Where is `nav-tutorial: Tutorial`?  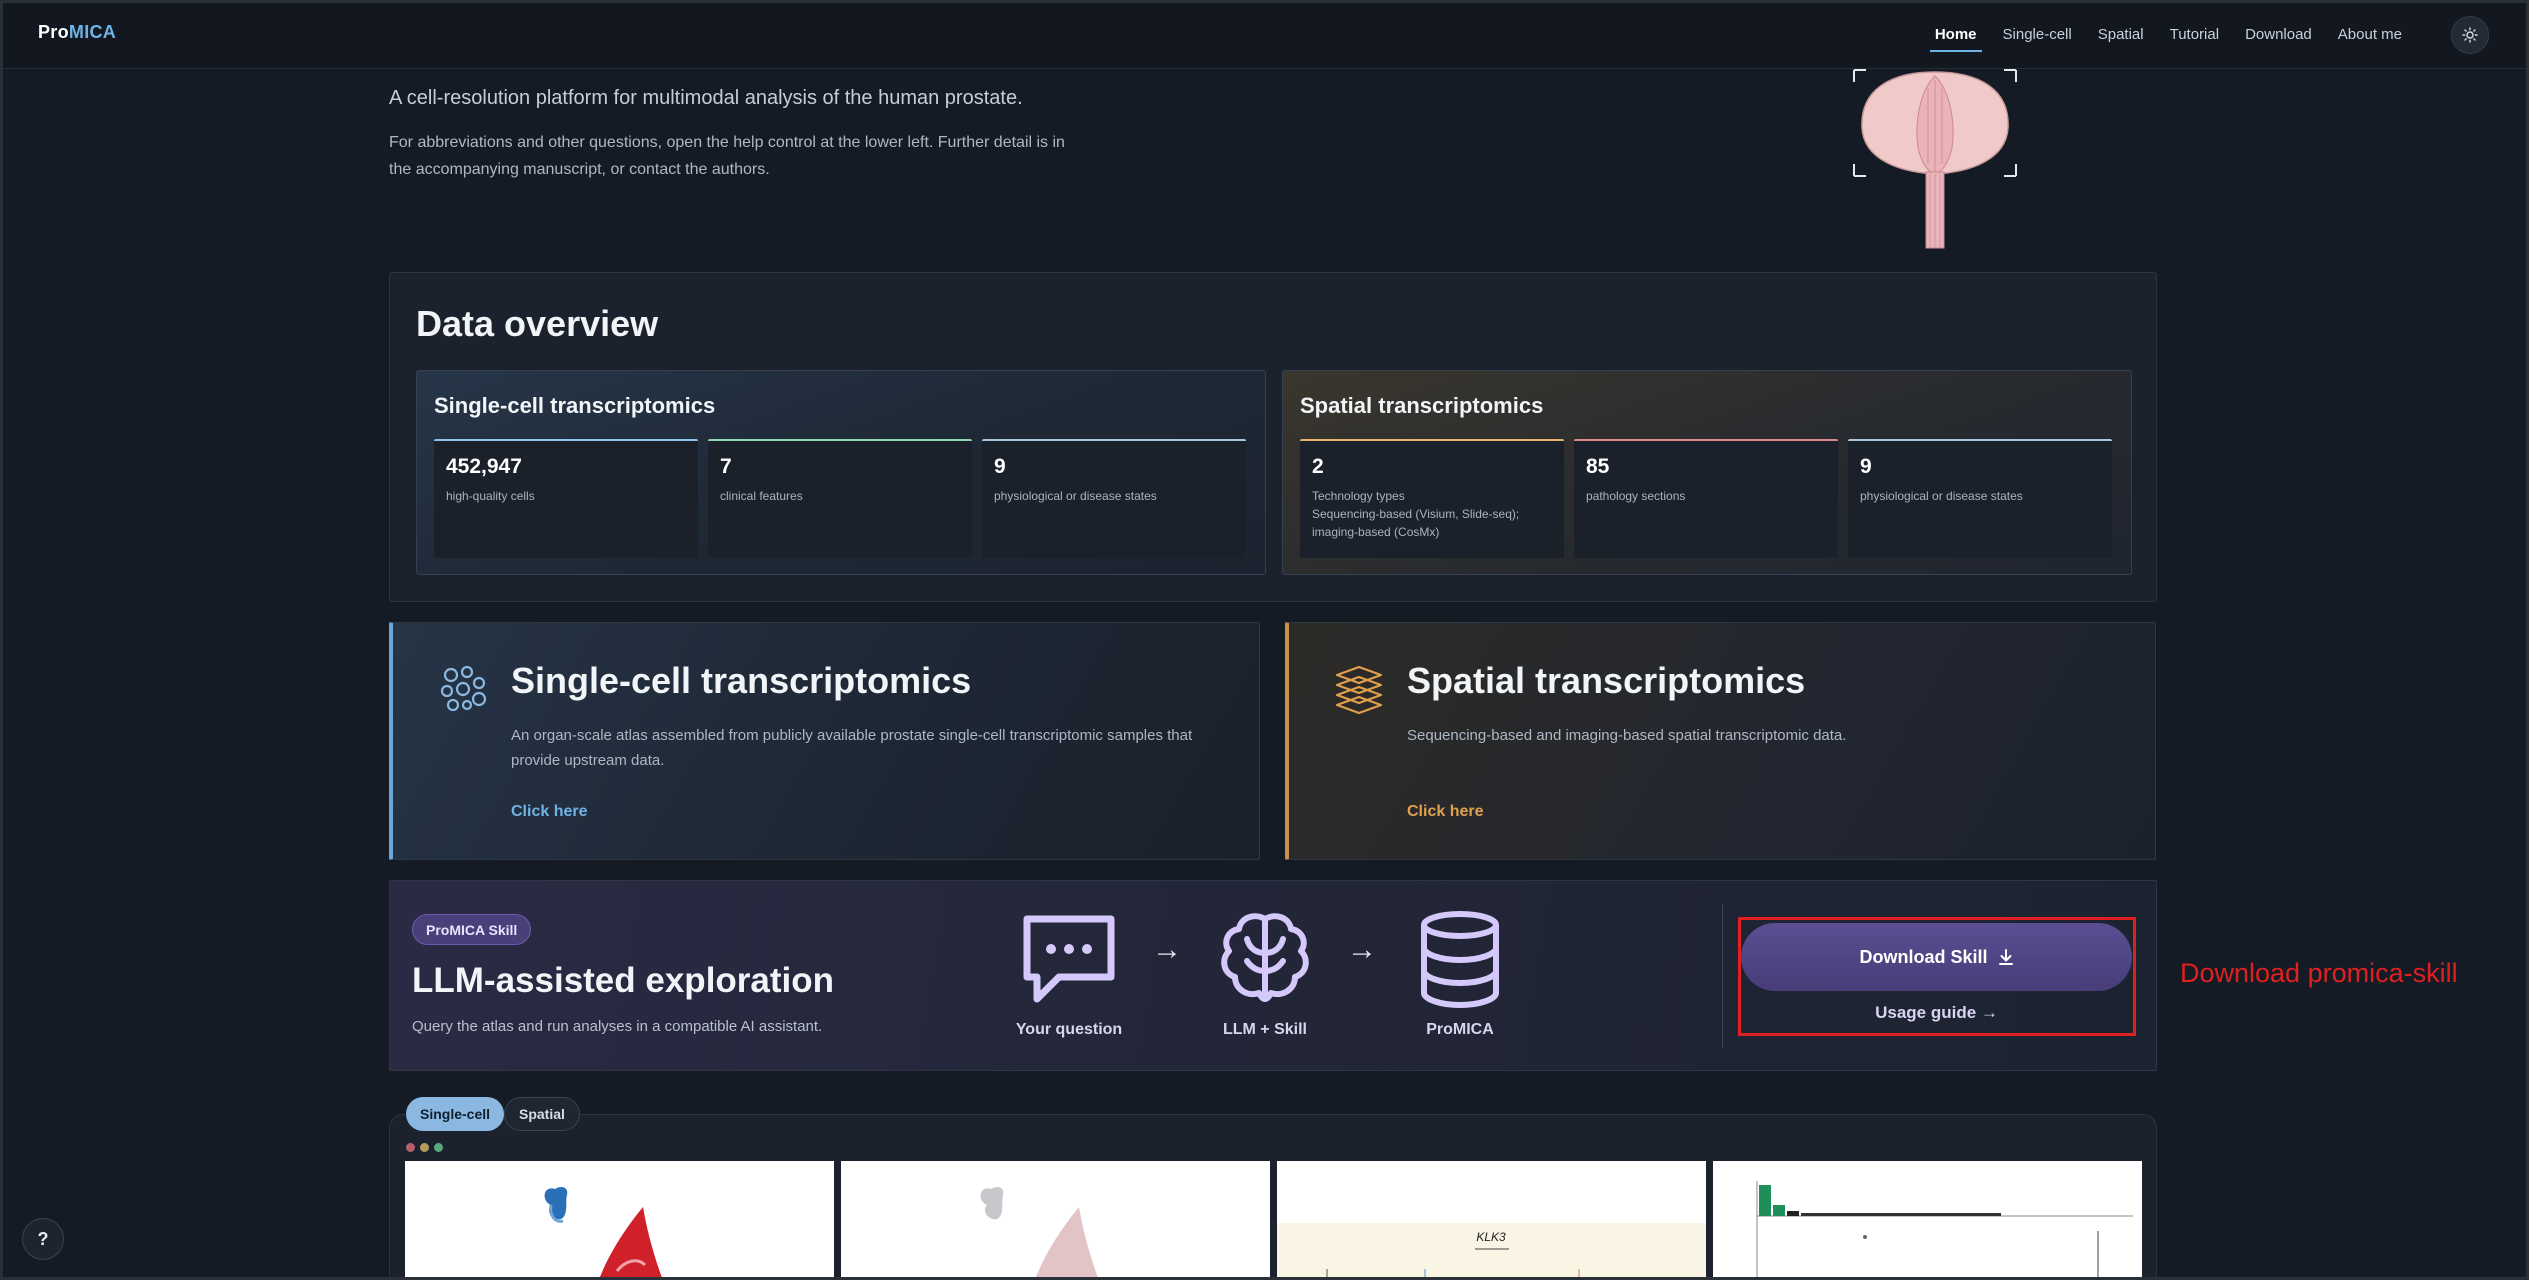
nav-tutorial: Tutorial is located at coordinates (2194, 34).